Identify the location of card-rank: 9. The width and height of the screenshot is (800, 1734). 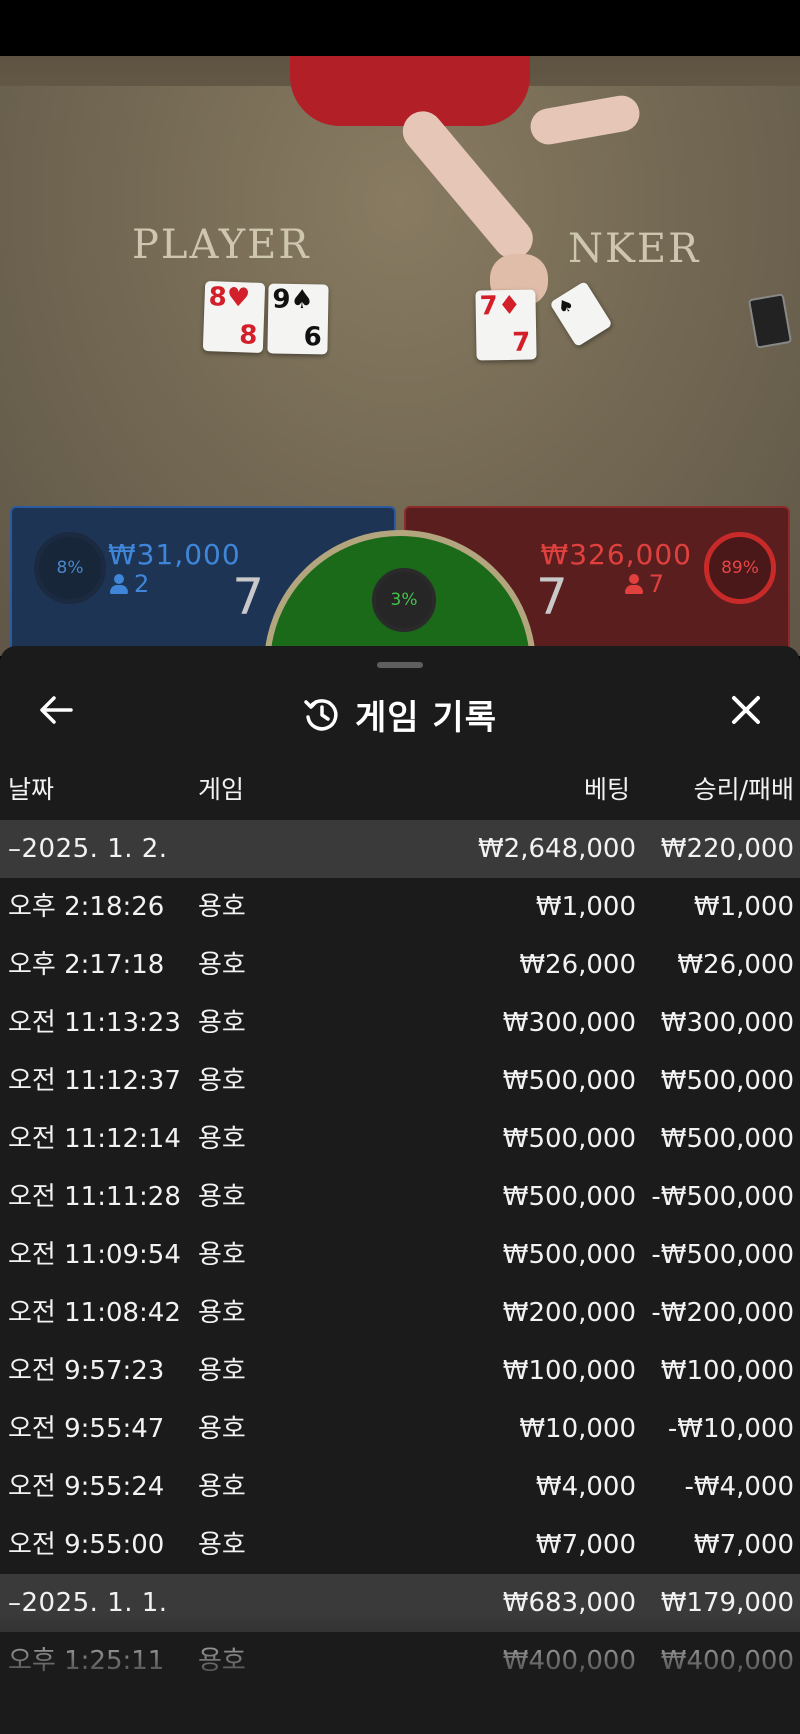
(281, 299).